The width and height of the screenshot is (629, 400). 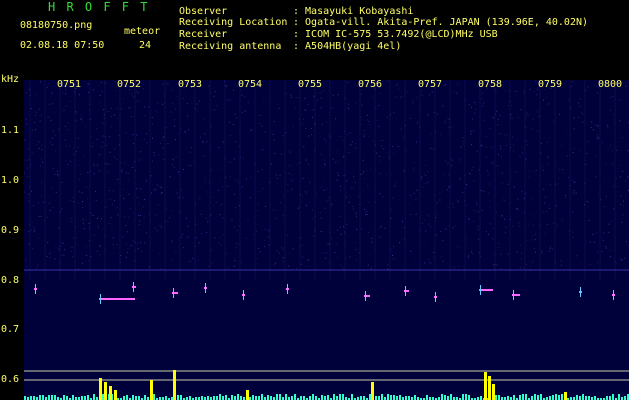 I want to click on field-value-observer: : Masayuki Kobayashi, so click(x=353, y=11).